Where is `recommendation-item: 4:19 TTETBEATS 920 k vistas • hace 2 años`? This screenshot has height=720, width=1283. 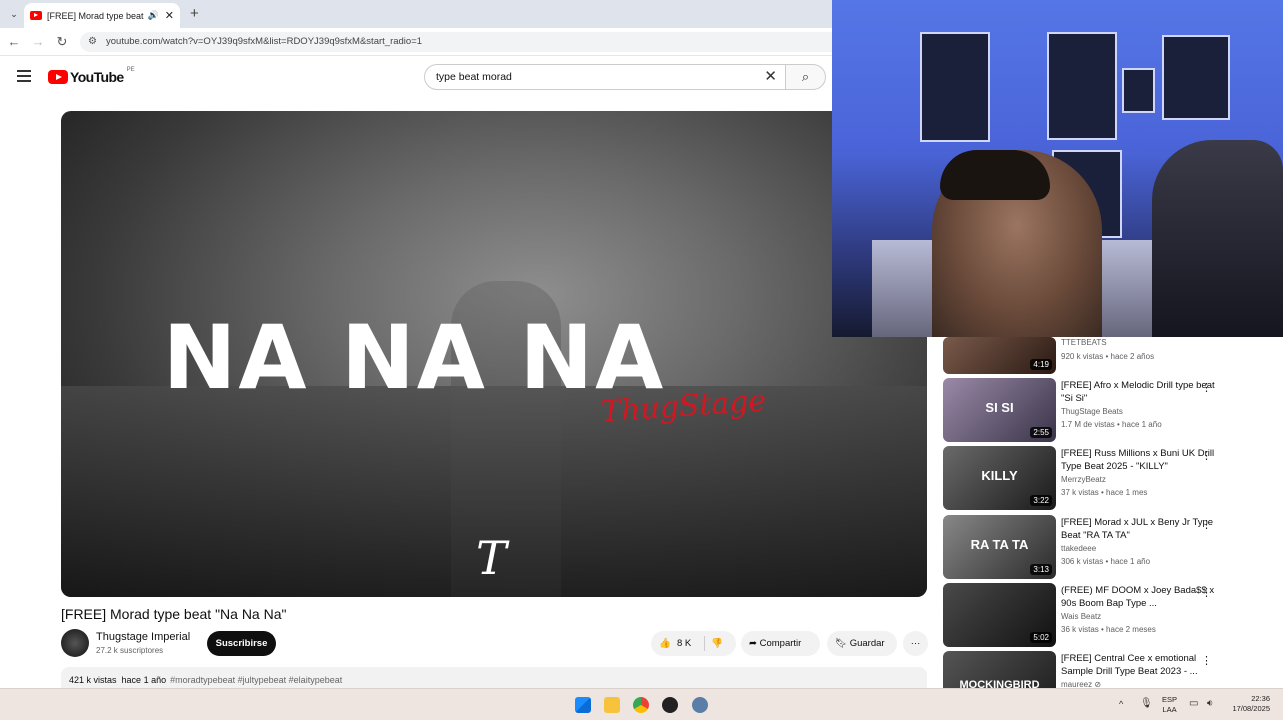
recommendation-item: 4:19 TTETBEATS 920 k vistas • hace 2 años is located at coordinates (1088, 342).